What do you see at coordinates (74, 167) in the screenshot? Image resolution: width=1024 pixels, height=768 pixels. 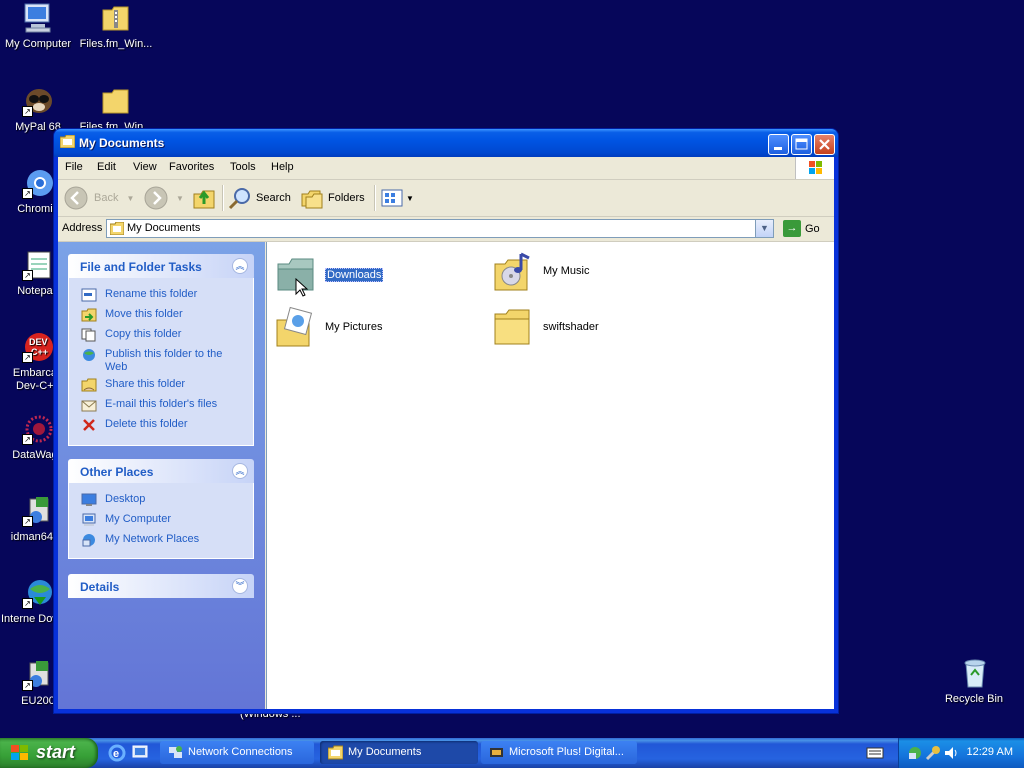 I see `menu-file: File` at bounding box center [74, 167].